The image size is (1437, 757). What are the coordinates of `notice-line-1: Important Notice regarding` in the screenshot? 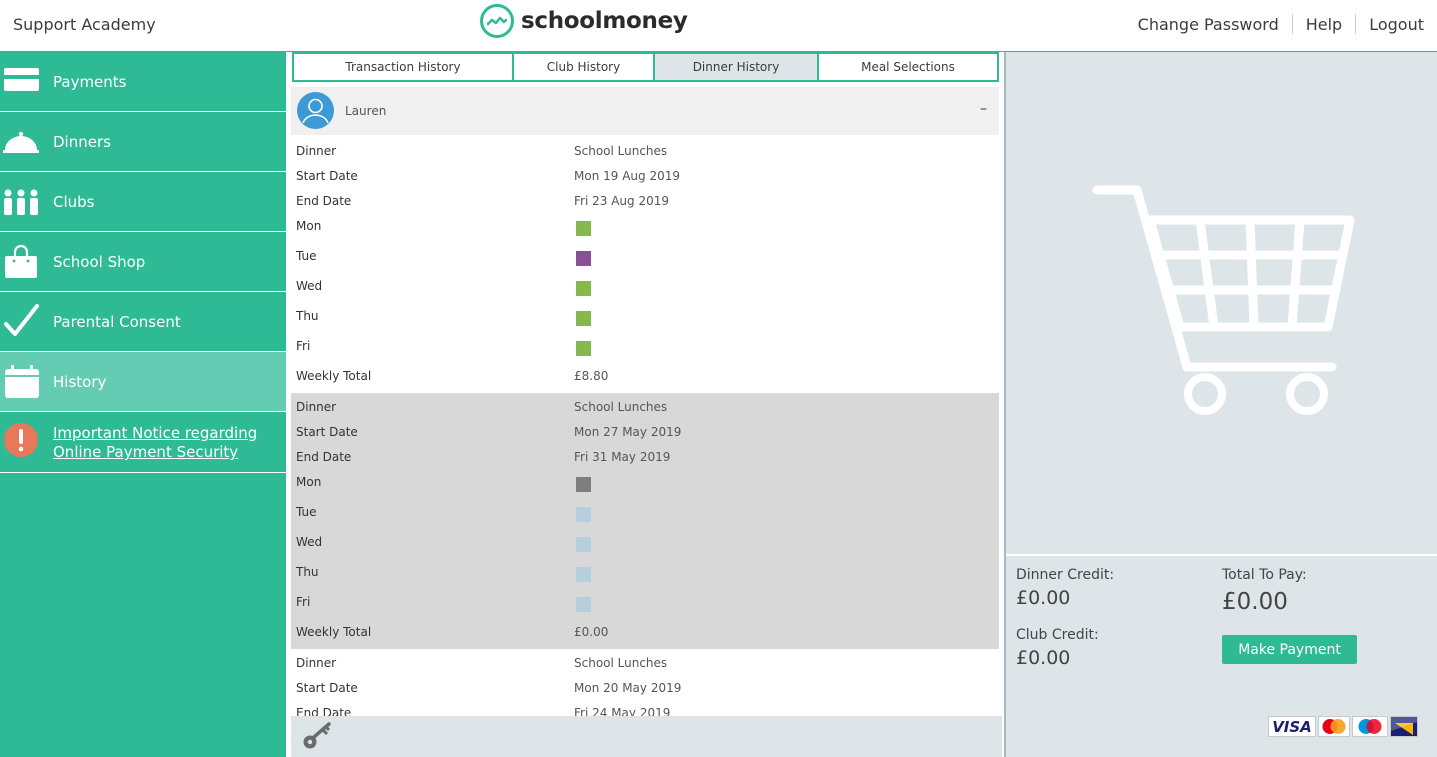 It's located at (155, 433).